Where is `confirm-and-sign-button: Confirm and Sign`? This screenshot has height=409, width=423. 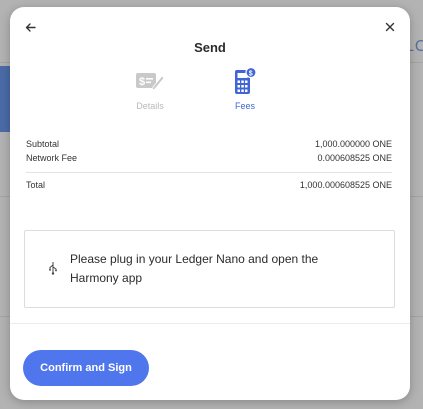 confirm-and-sign-button: Confirm and Sign is located at coordinates (86, 368).